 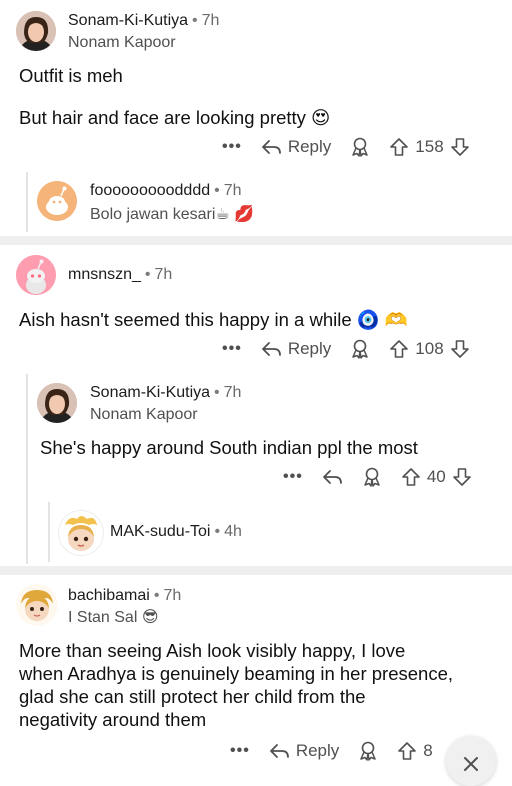 What do you see at coordinates (71, 75) in the screenshot?
I see `comment-text: Outfit is meh` at bounding box center [71, 75].